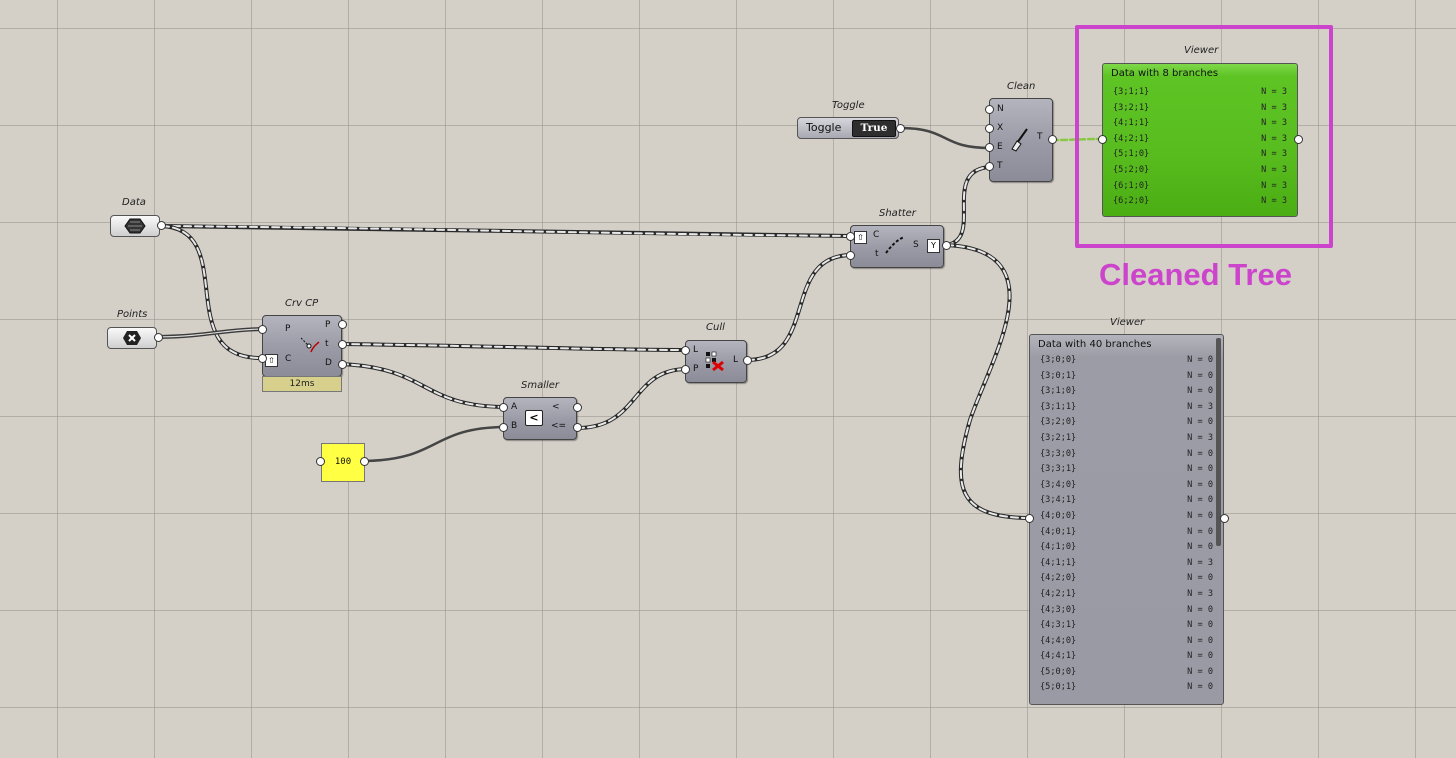 Image resolution: width=1456 pixels, height=758 pixels. What do you see at coordinates (1058, 625) in the screenshot?
I see `branch-path: {4;3;1}` at bounding box center [1058, 625].